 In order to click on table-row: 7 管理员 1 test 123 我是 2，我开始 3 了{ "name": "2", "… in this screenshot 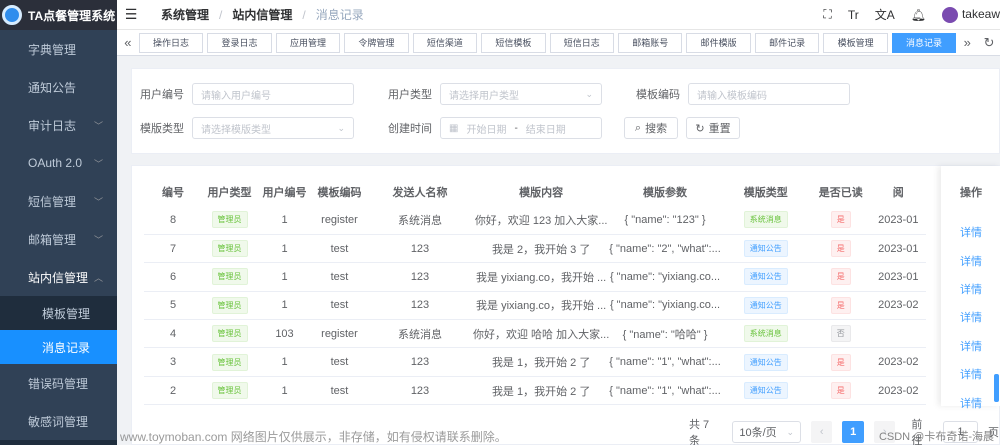, I will do `click(535, 249)`.